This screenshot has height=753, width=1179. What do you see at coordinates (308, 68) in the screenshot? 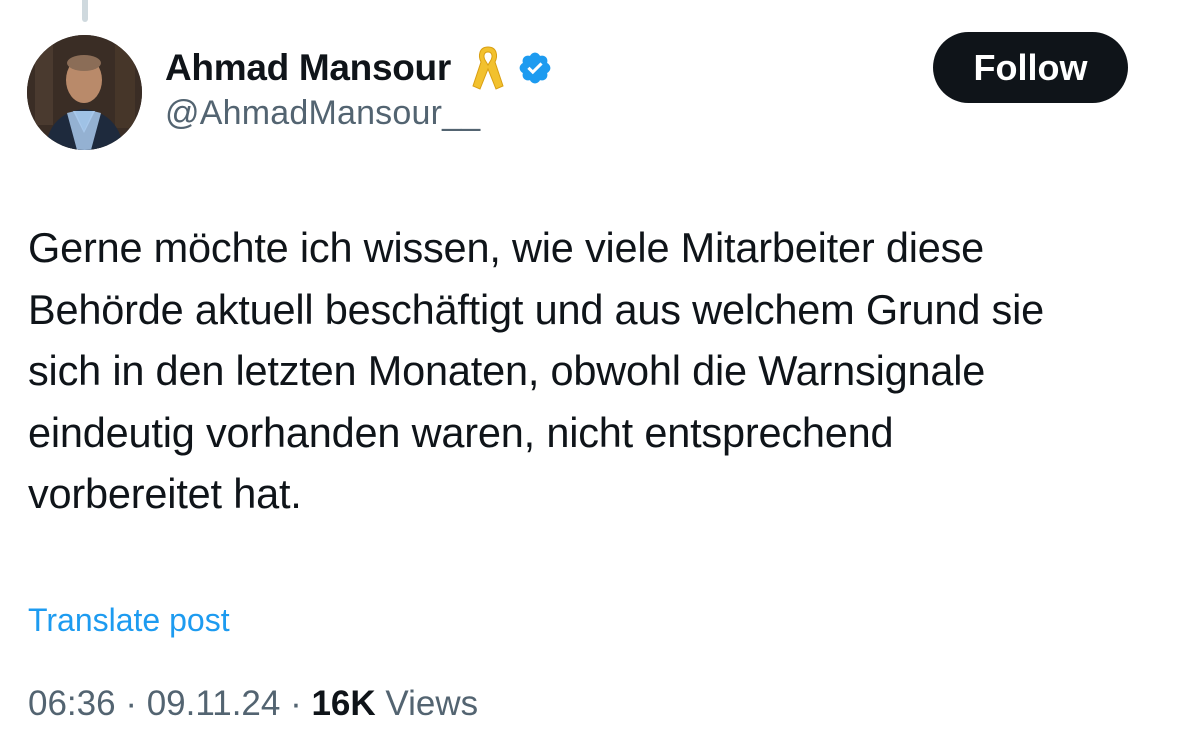
I see `author-display-name: Ahmad Mansour` at bounding box center [308, 68].